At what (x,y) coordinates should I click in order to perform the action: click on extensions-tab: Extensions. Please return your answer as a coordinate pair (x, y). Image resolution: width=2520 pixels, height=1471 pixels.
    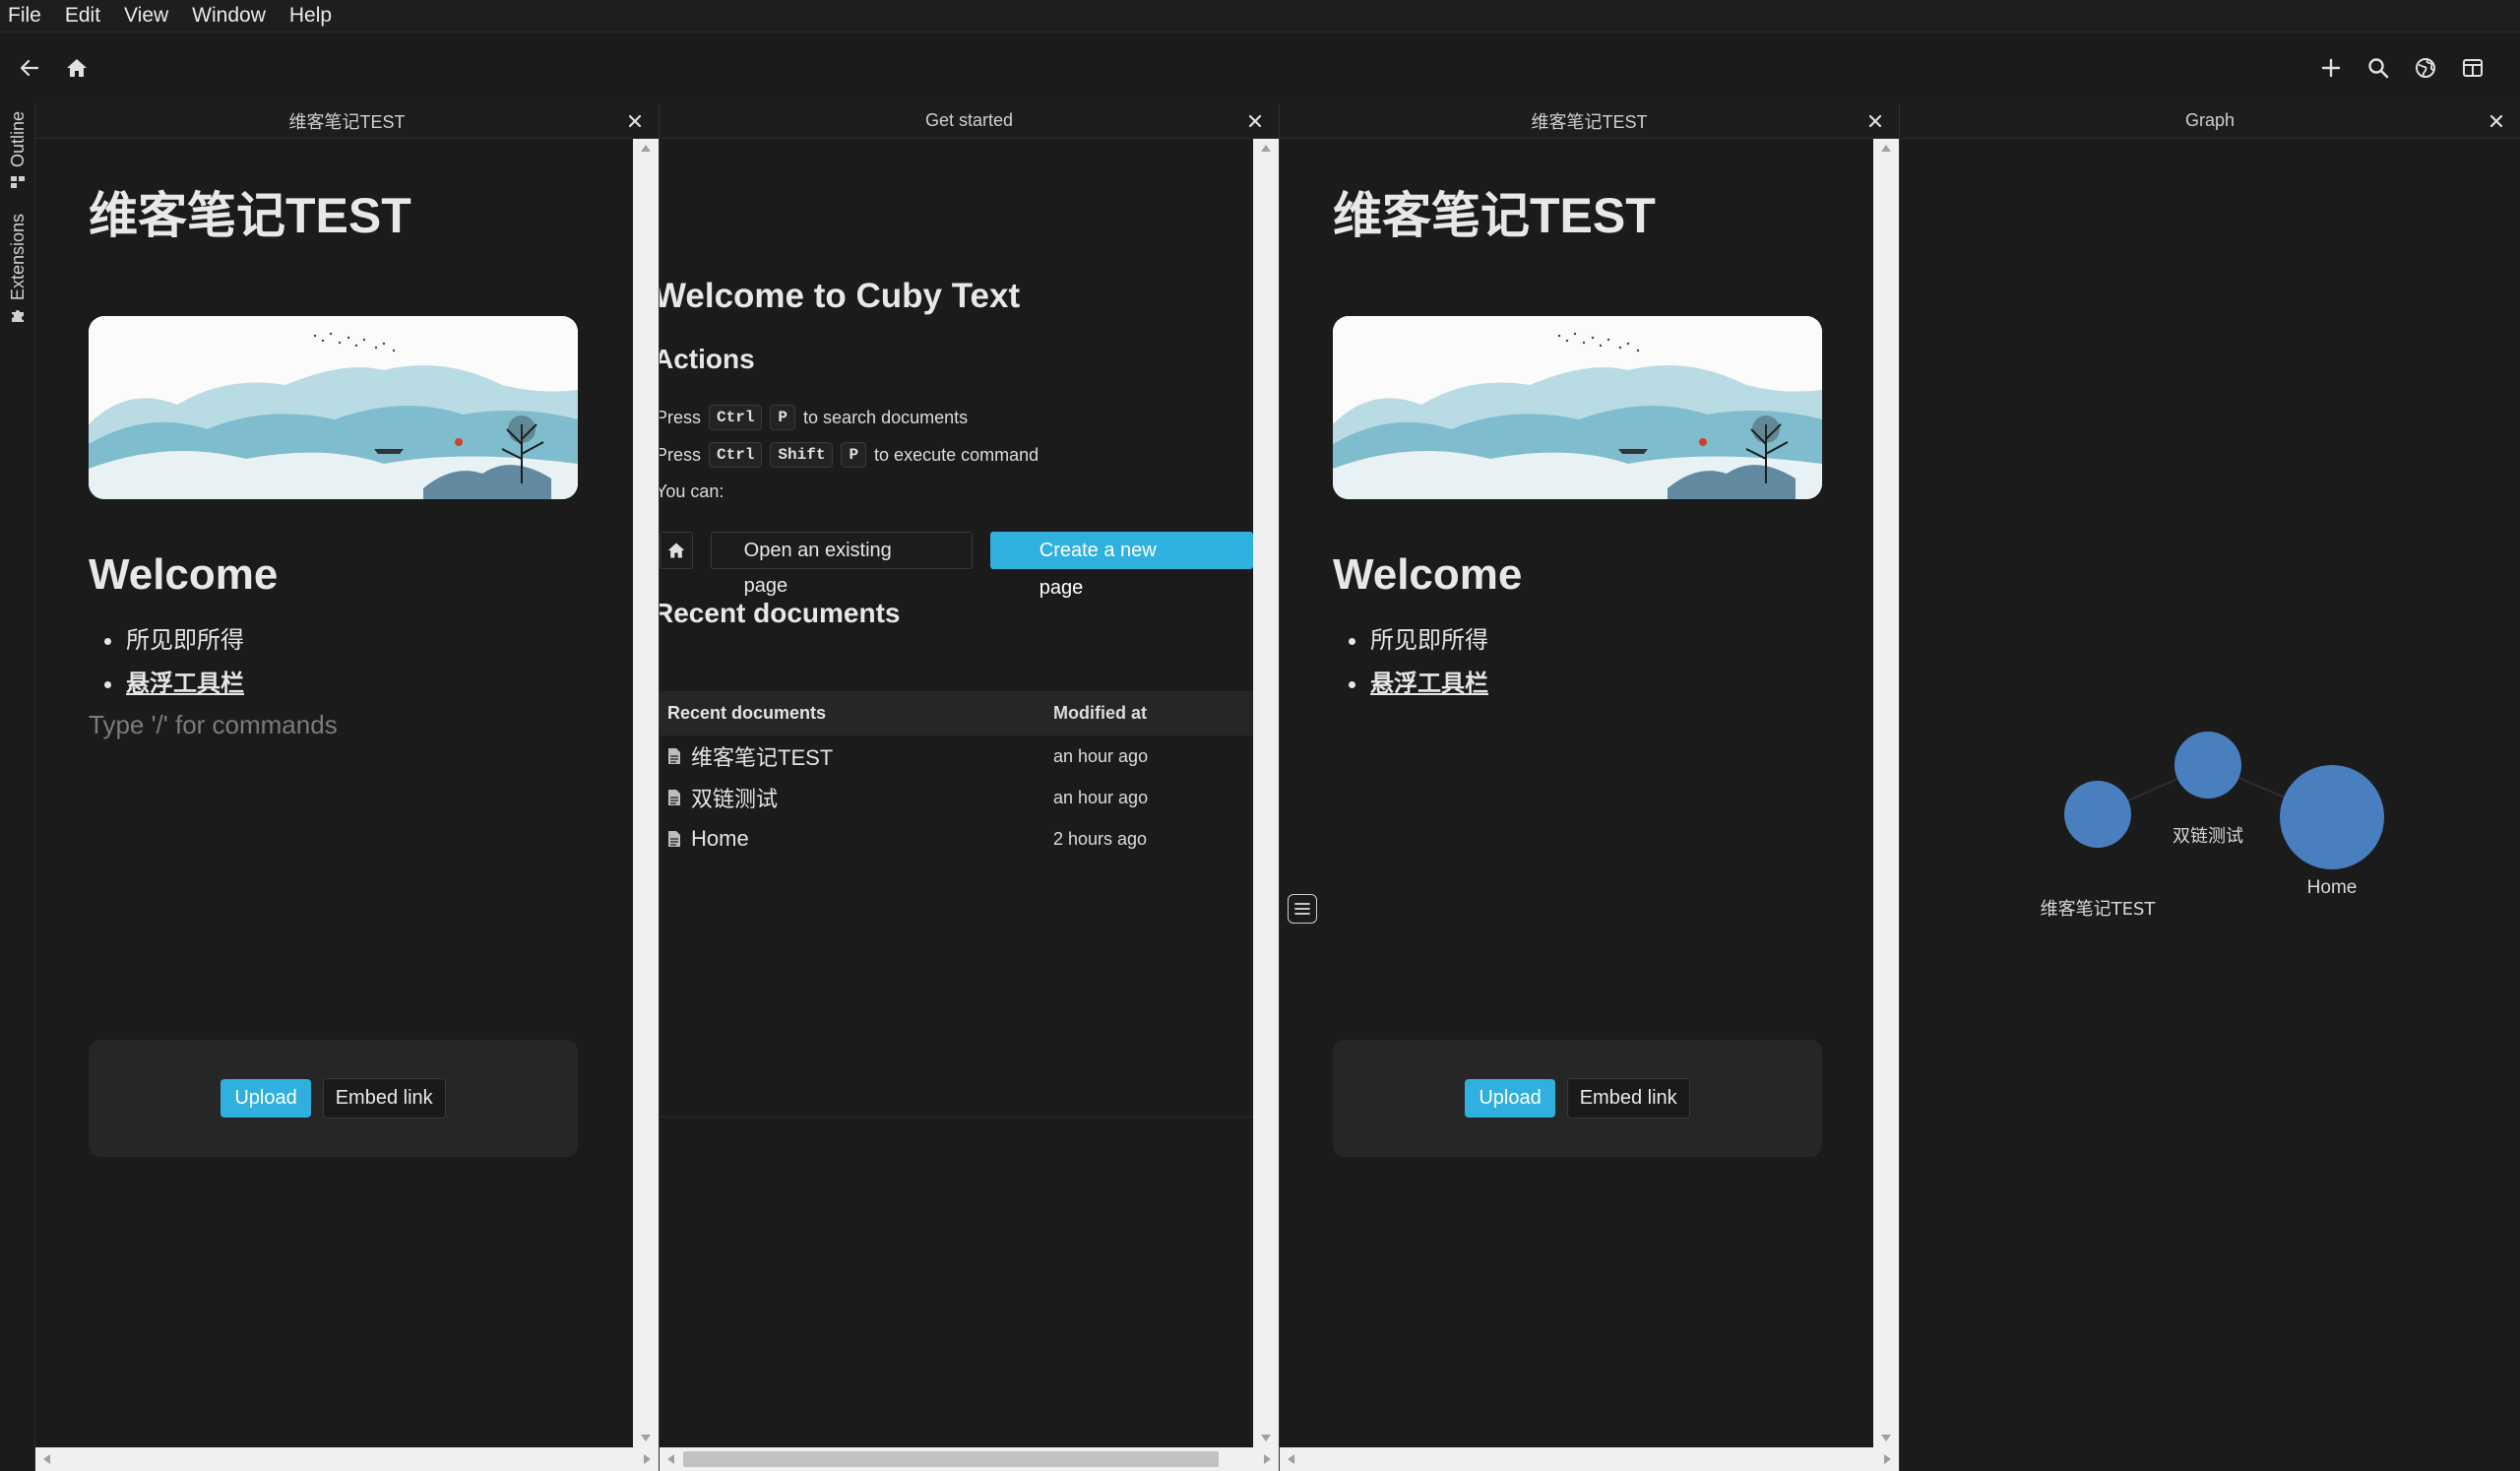
    Looking at the image, I should click on (17, 269).